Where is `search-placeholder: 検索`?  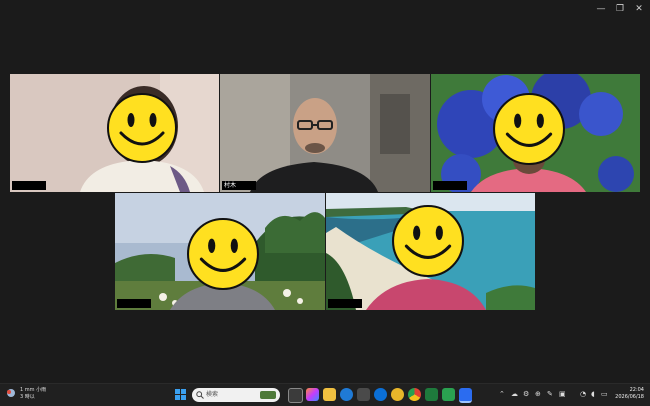 search-placeholder: 検索 is located at coordinates (212, 394).